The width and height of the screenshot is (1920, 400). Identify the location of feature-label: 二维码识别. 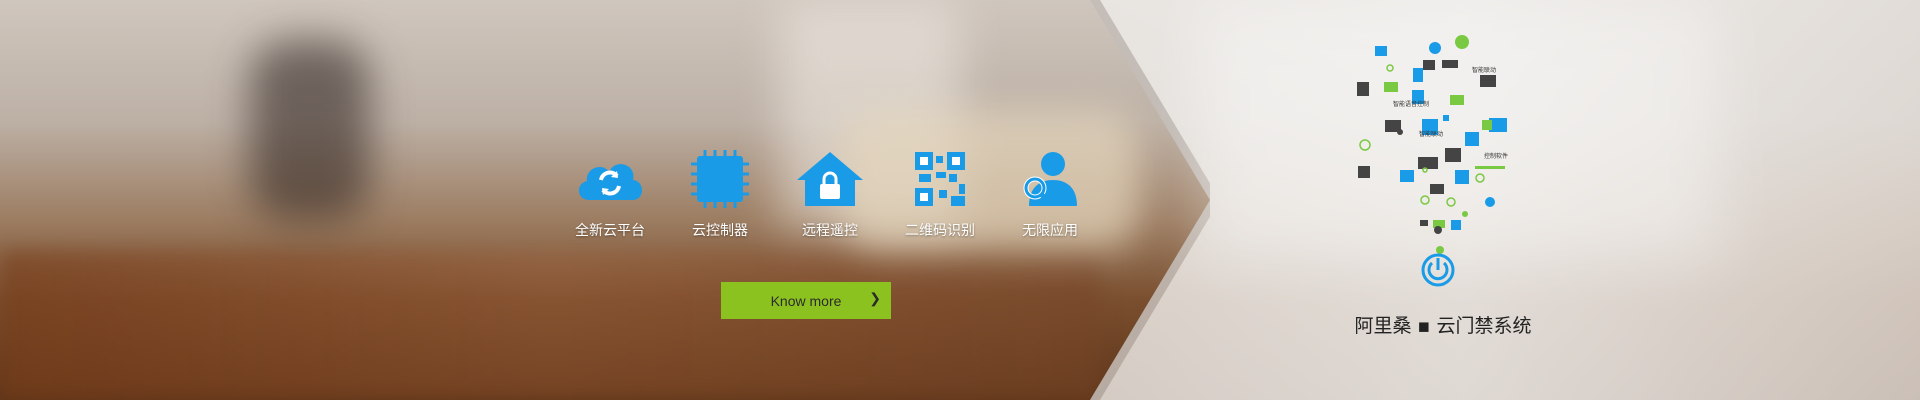
(940, 231).